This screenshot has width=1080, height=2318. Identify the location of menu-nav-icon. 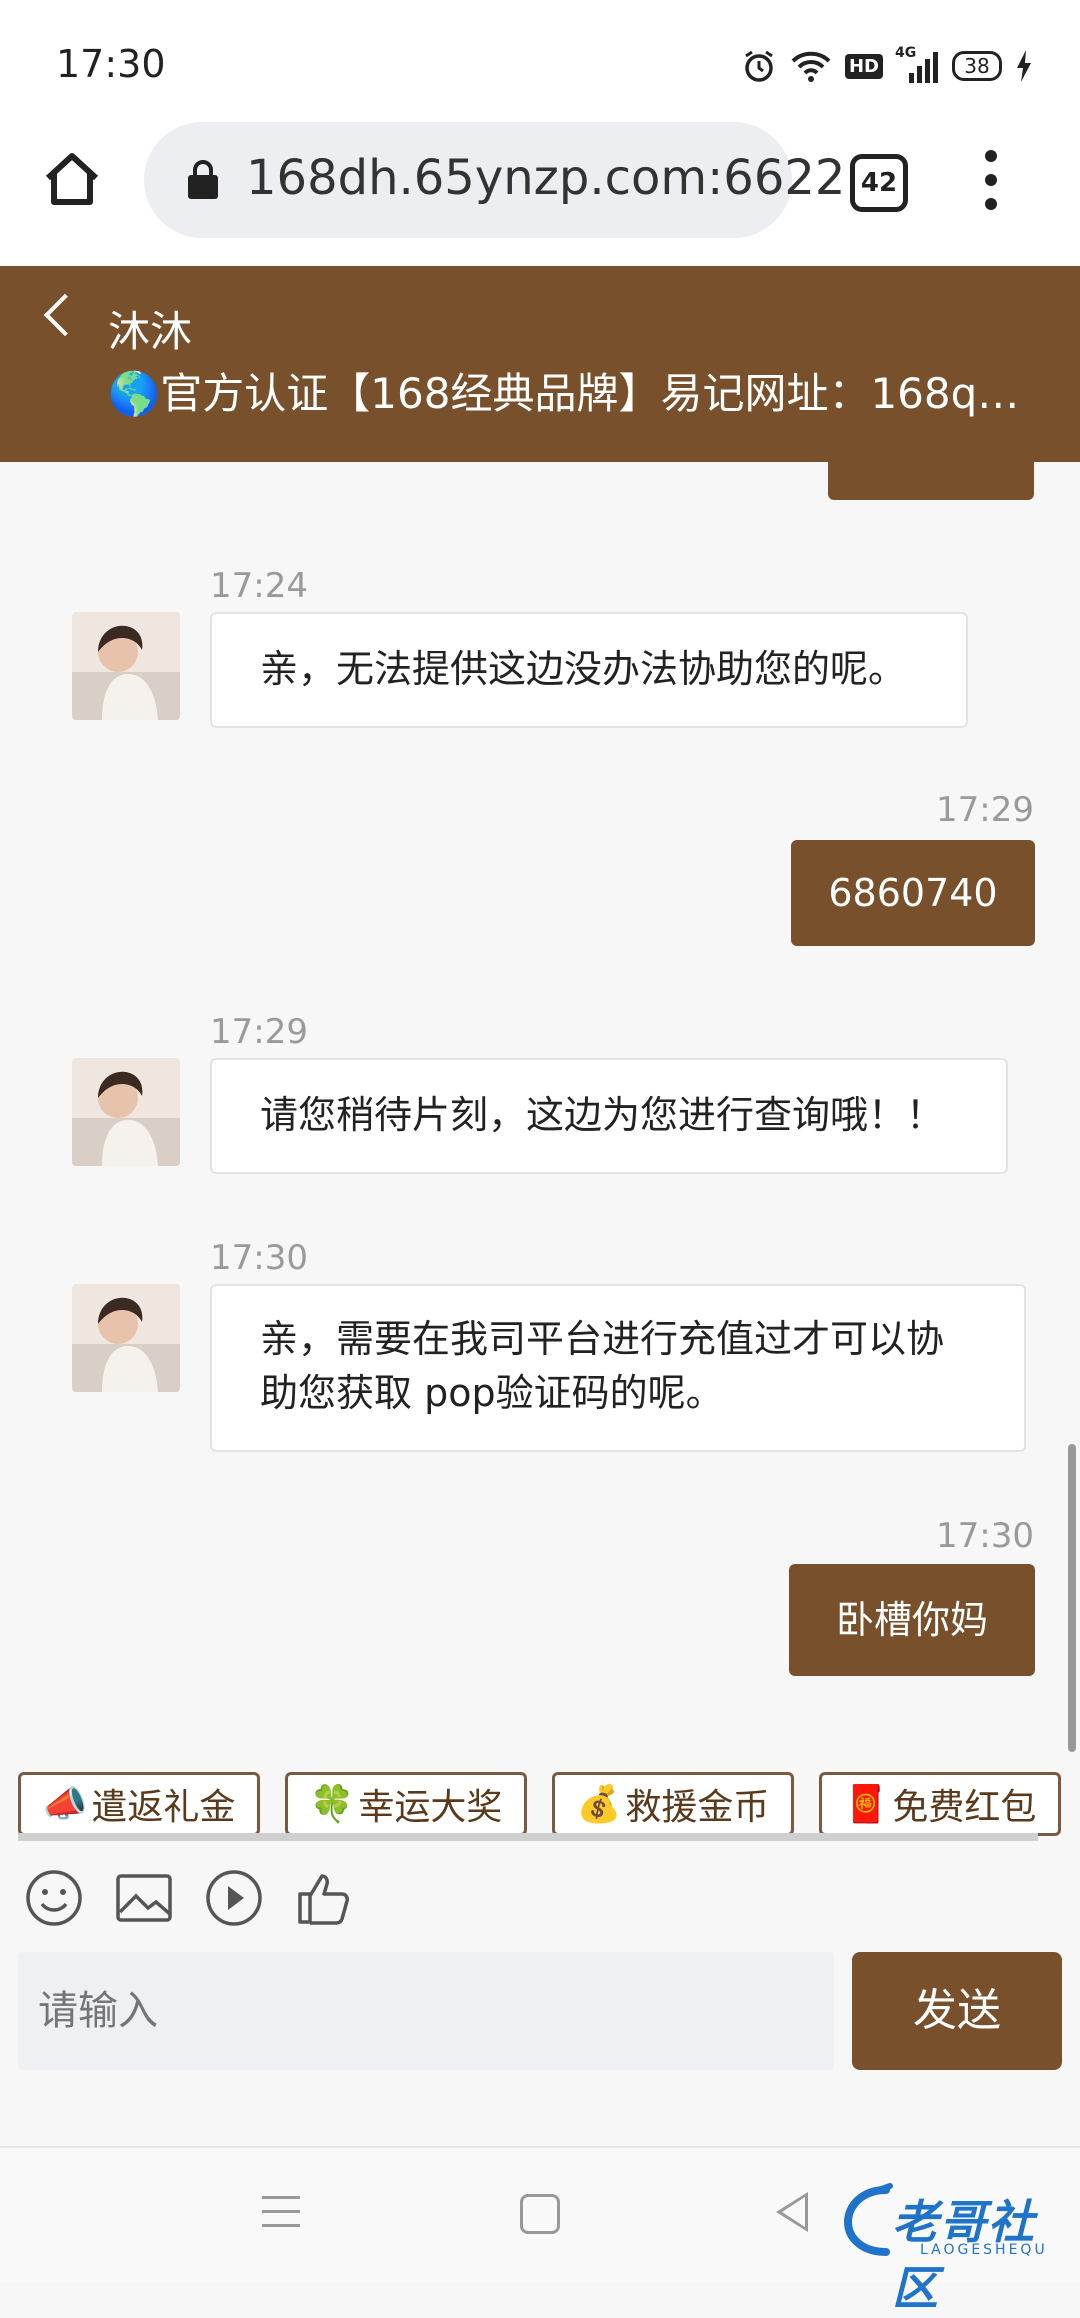
(281, 2217).